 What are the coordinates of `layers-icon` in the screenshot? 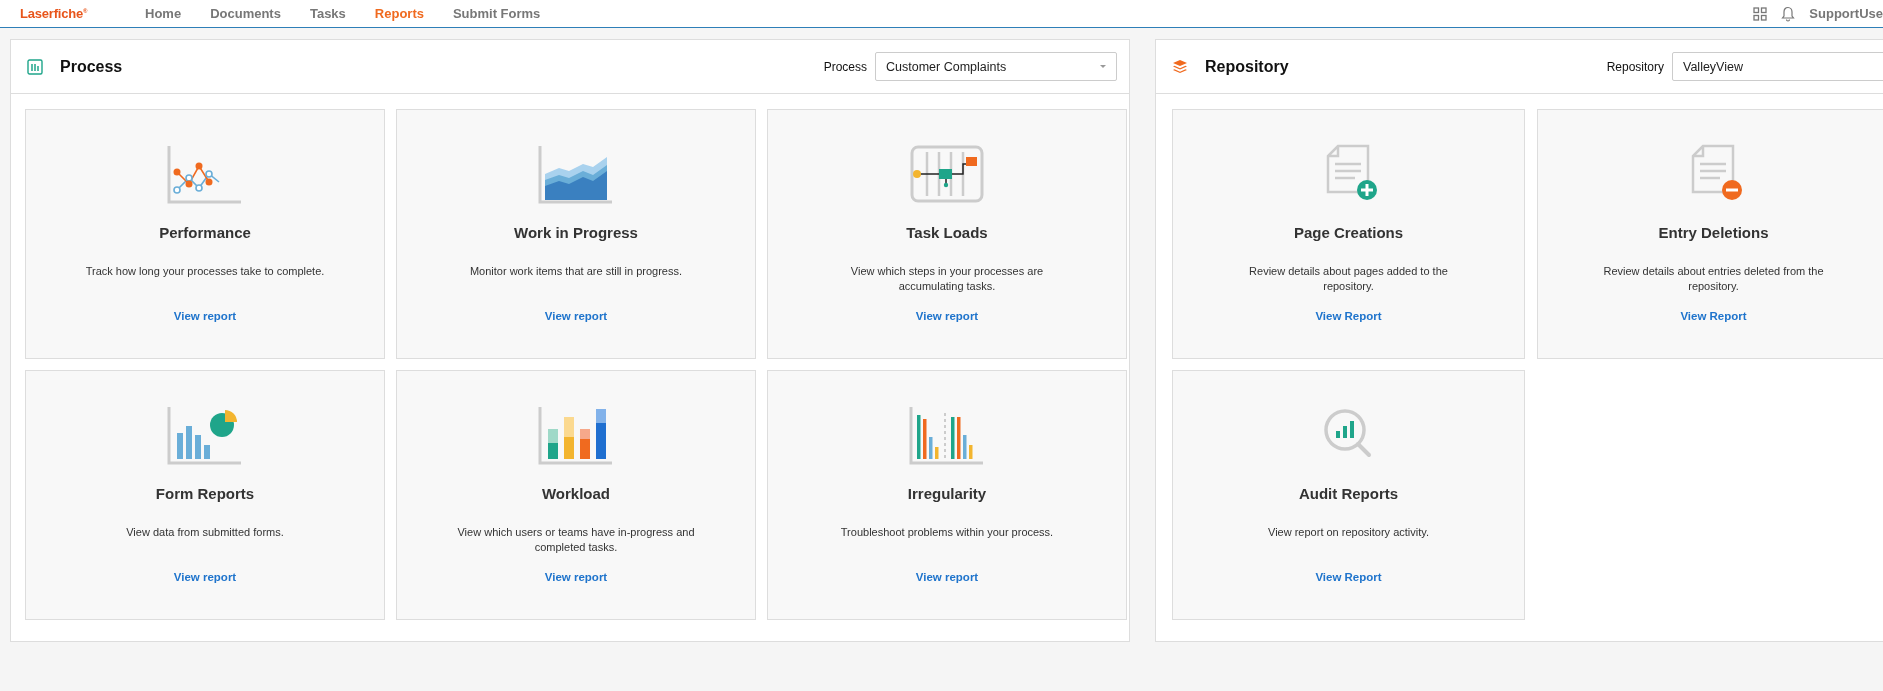 It's located at (1180, 66).